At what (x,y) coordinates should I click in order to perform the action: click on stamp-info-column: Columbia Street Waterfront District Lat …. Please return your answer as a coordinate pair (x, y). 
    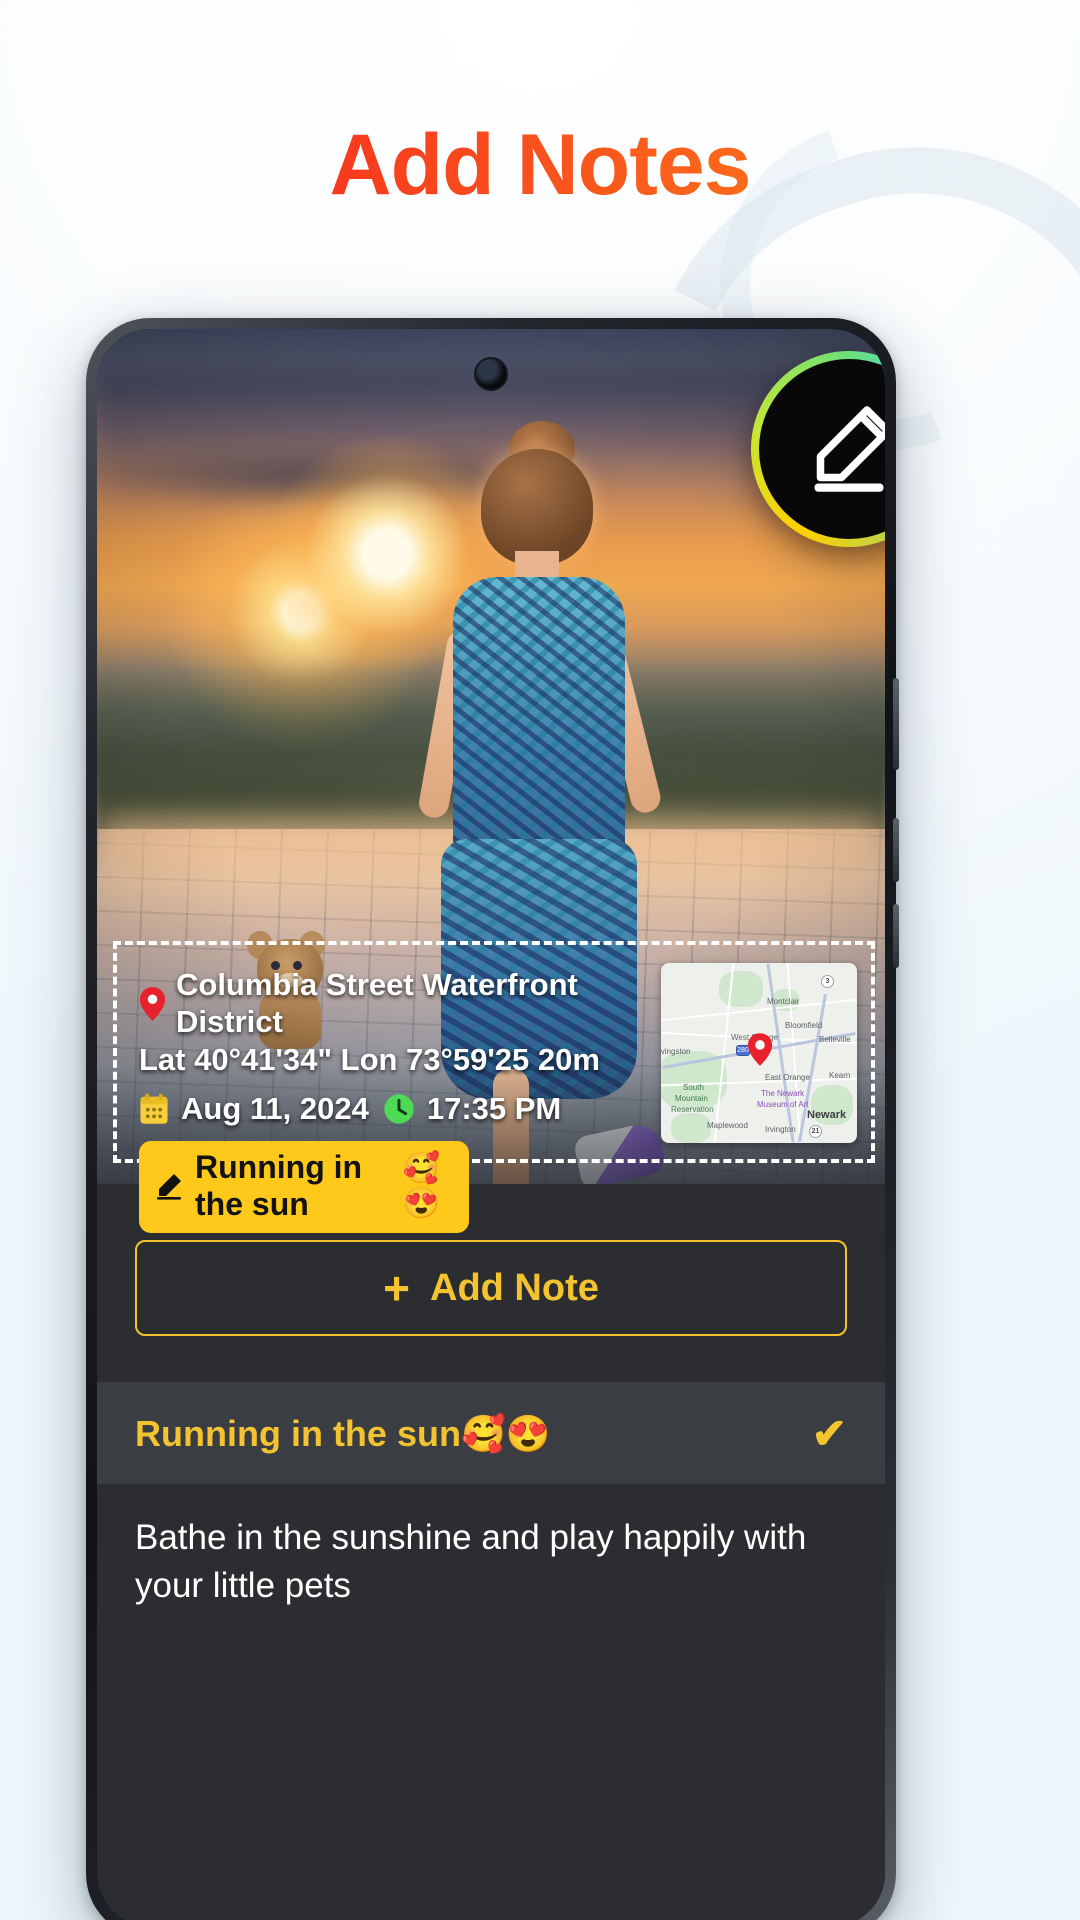
    Looking at the image, I should click on (389, 1089).